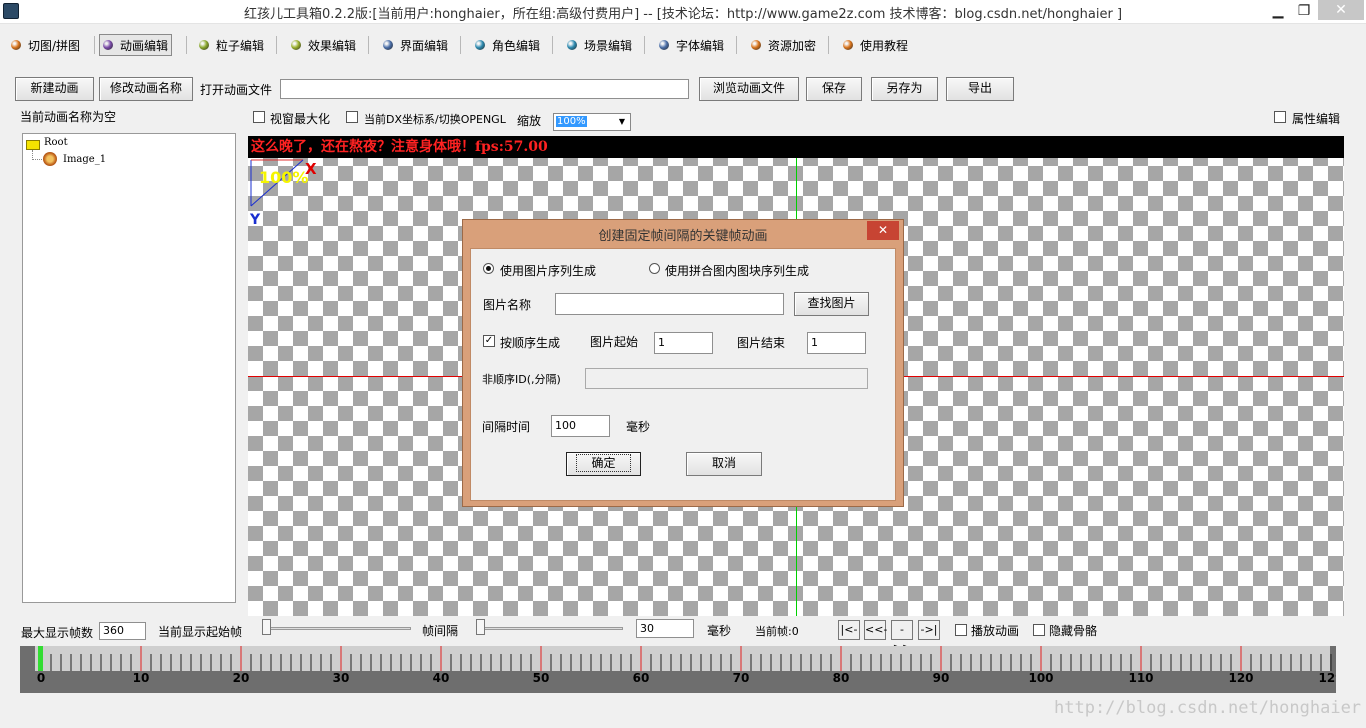 The image size is (1366, 728). What do you see at coordinates (529, 121) in the screenshot?
I see `zoom-label: 缩放` at bounding box center [529, 121].